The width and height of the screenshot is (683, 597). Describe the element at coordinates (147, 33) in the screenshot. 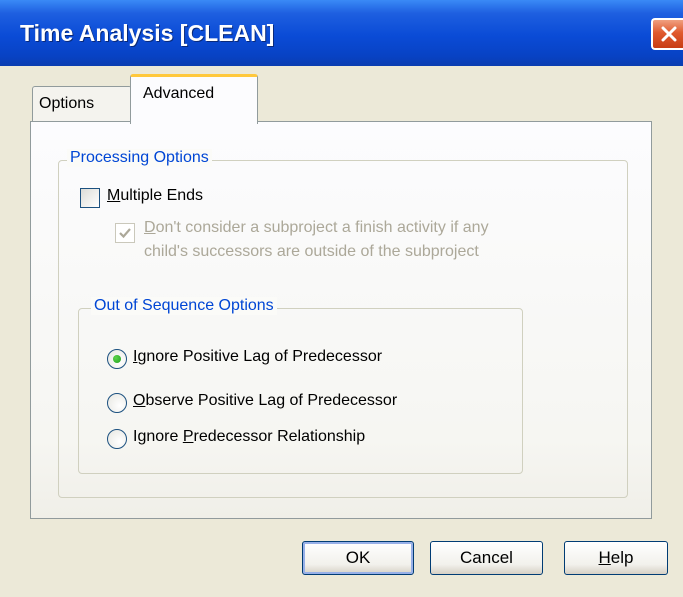

I see `window-title: Time Analysis [CLEAN]` at that location.